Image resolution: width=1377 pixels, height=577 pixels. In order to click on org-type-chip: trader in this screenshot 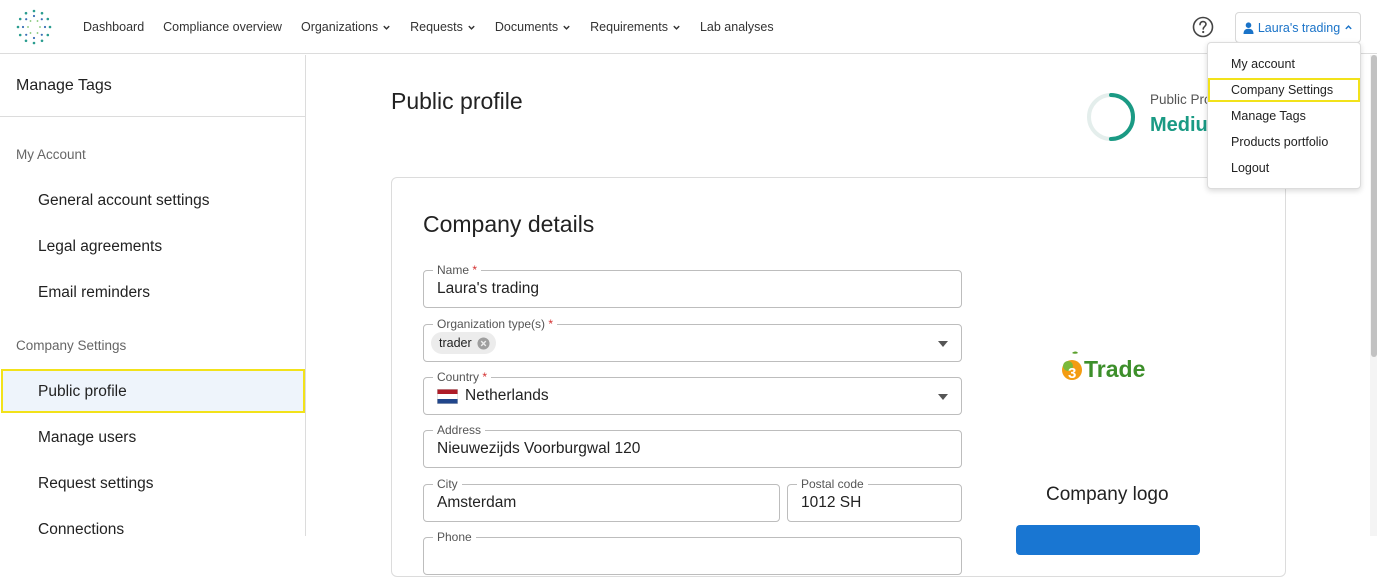, I will do `click(463, 343)`.